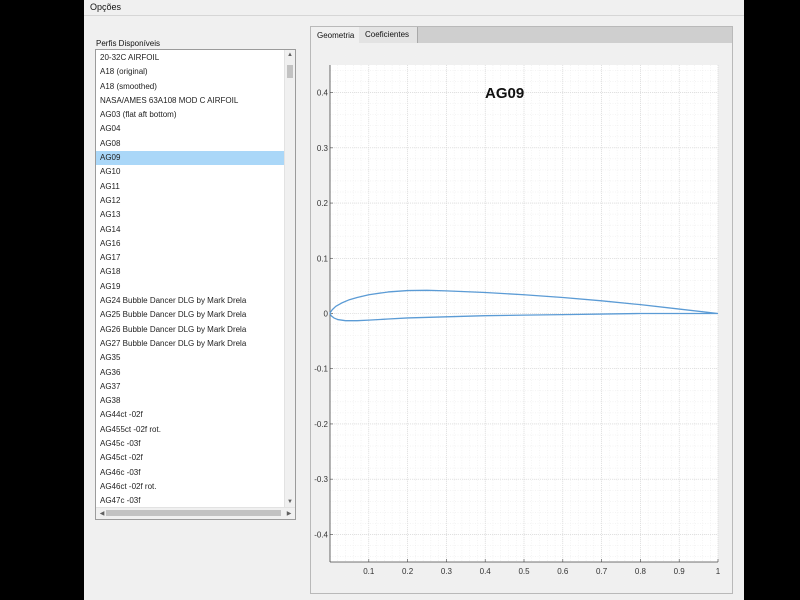  Describe the element at coordinates (190, 358) in the screenshot. I see `profile-list-item: AG35` at that location.